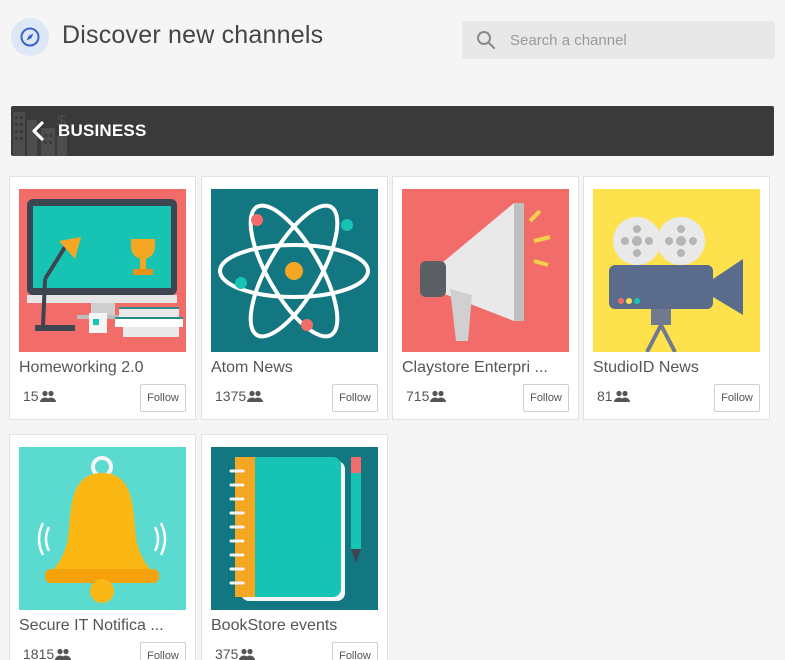 The width and height of the screenshot is (785, 660). What do you see at coordinates (31, 396) in the screenshot?
I see `follower-count-value: 15` at bounding box center [31, 396].